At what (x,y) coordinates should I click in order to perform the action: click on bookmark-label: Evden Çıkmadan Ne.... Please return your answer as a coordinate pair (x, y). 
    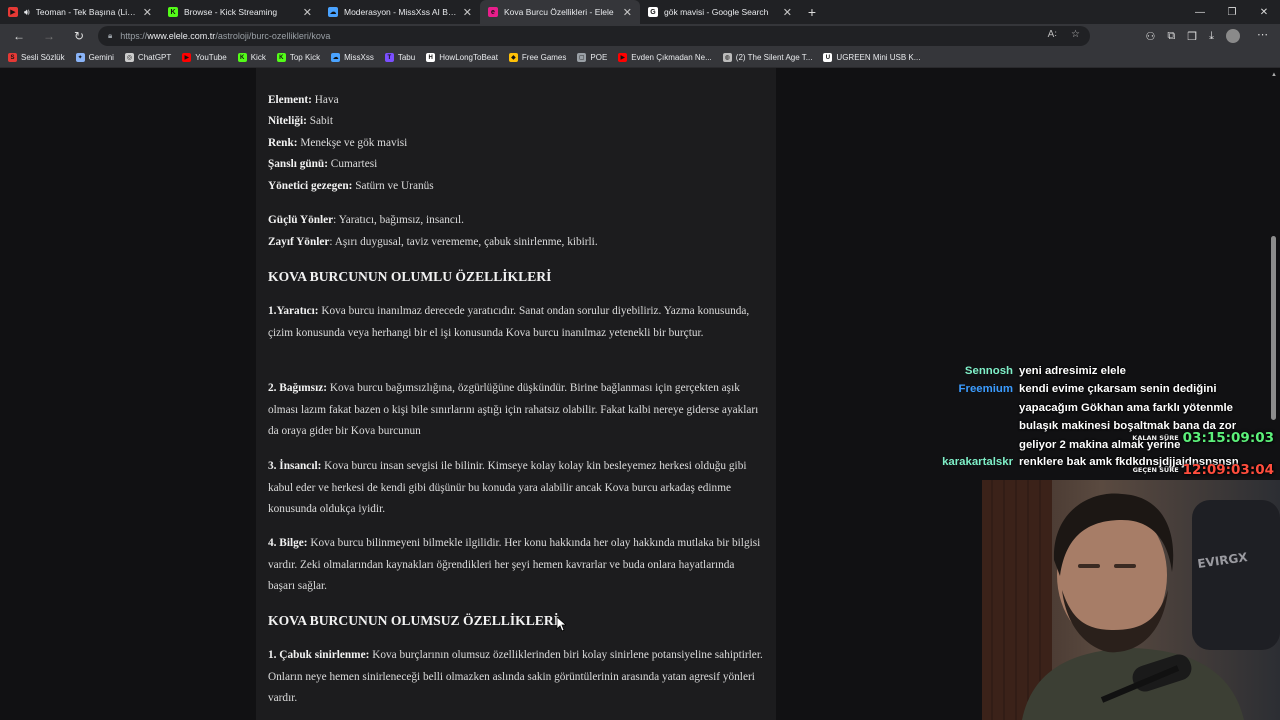
    Looking at the image, I should click on (671, 57).